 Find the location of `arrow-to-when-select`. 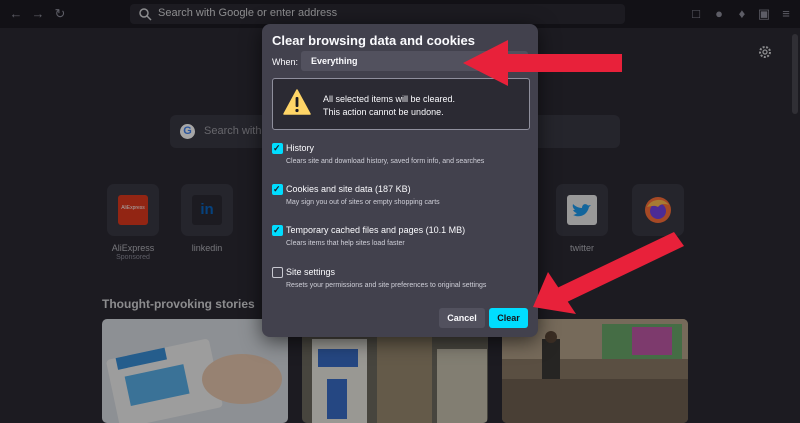

arrow-to-when-select is located at coordinates (542, 63).